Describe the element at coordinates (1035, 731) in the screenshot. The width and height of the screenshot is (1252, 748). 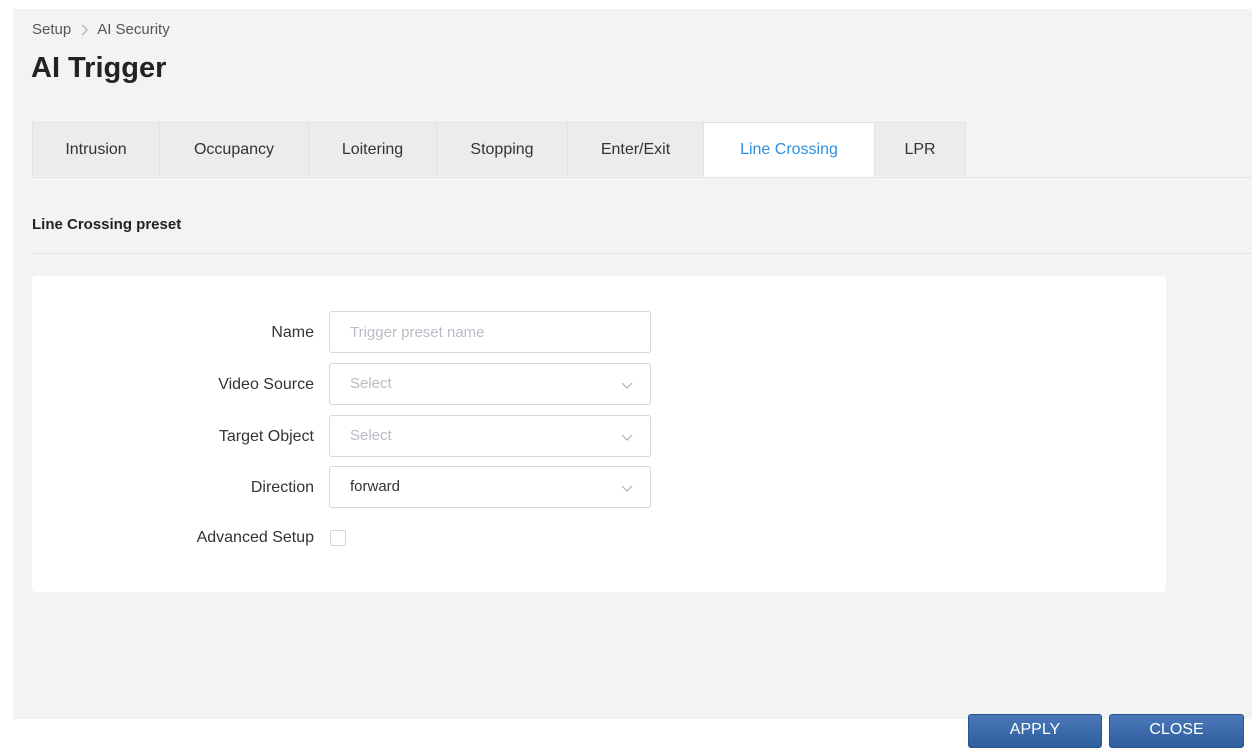
I see `apply-button: APPLY` at that location.